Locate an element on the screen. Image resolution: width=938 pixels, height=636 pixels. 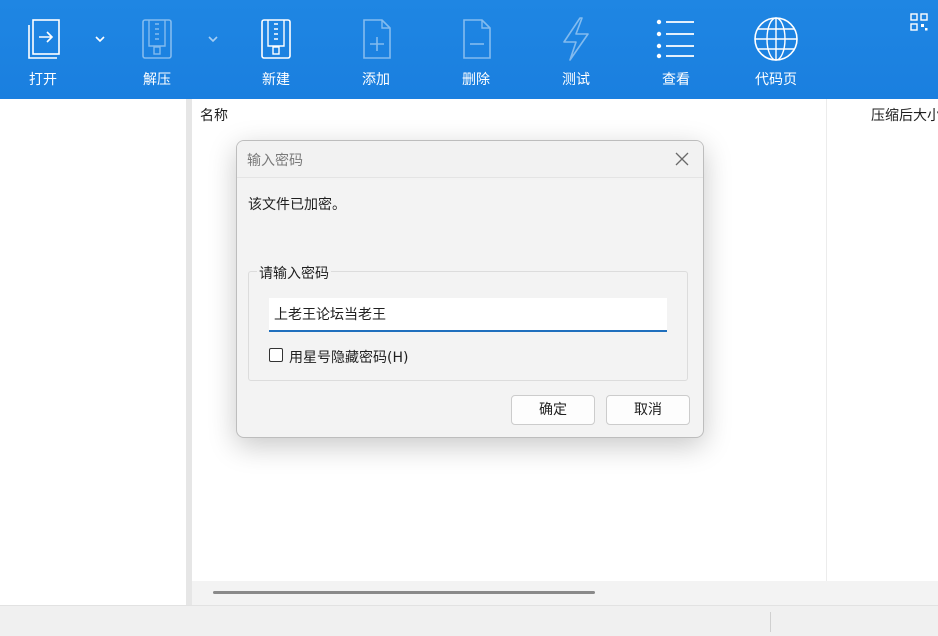
grid-icon is located at coordinates (919, 22).